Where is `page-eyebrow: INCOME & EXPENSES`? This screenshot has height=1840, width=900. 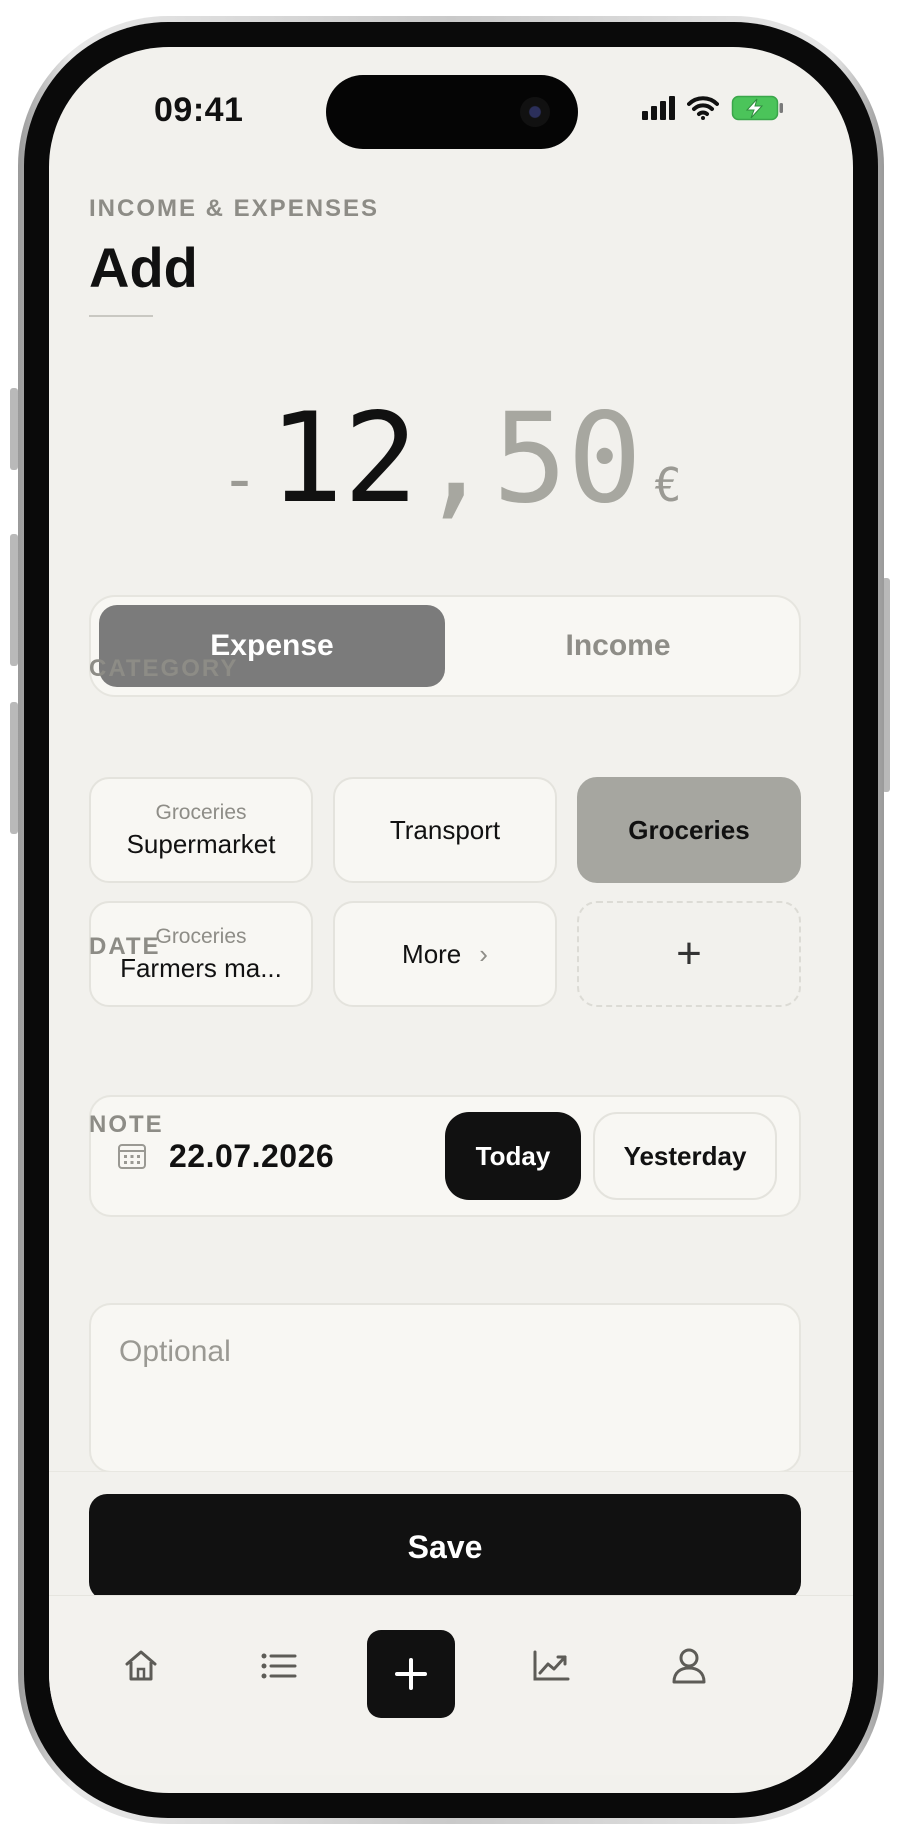 page-eyebrow: INCOME & EXPENSES is located at coordinates (234, 208).